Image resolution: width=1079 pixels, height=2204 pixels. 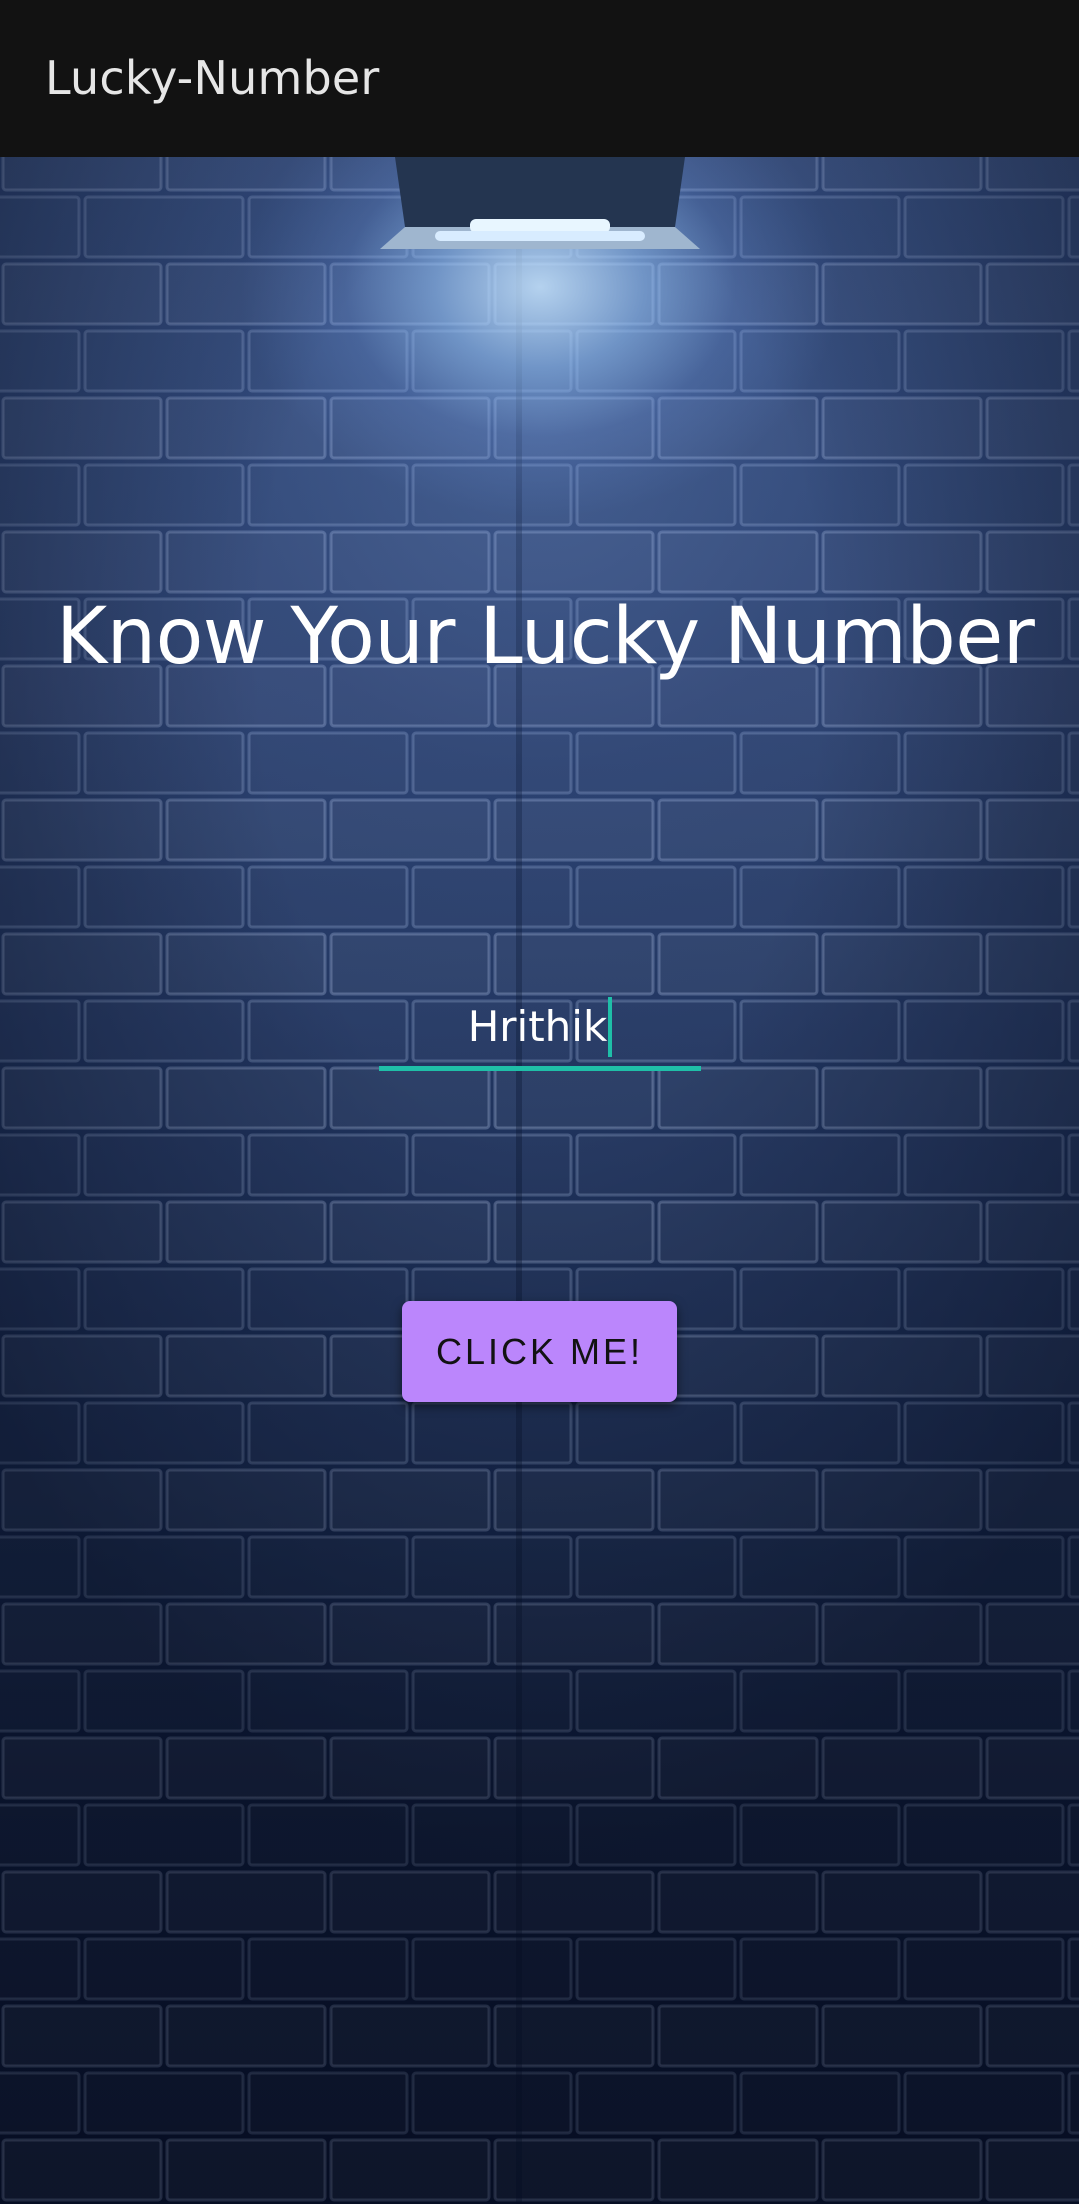 I want to click on name-input-value: Hrithik, so click(x=537, y=1026).